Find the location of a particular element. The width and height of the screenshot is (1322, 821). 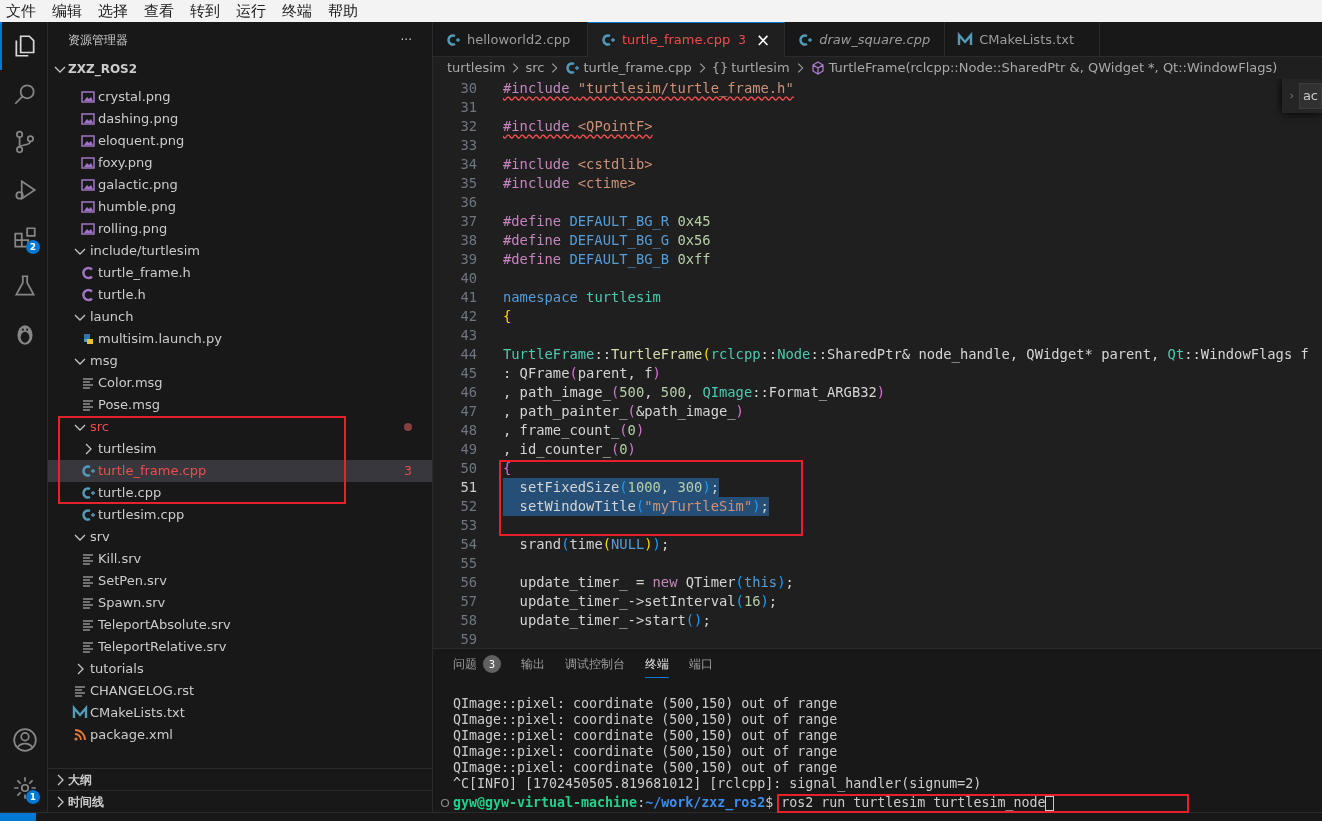

panel-tab: 调试控制台 is located at coordinates (595, 664).